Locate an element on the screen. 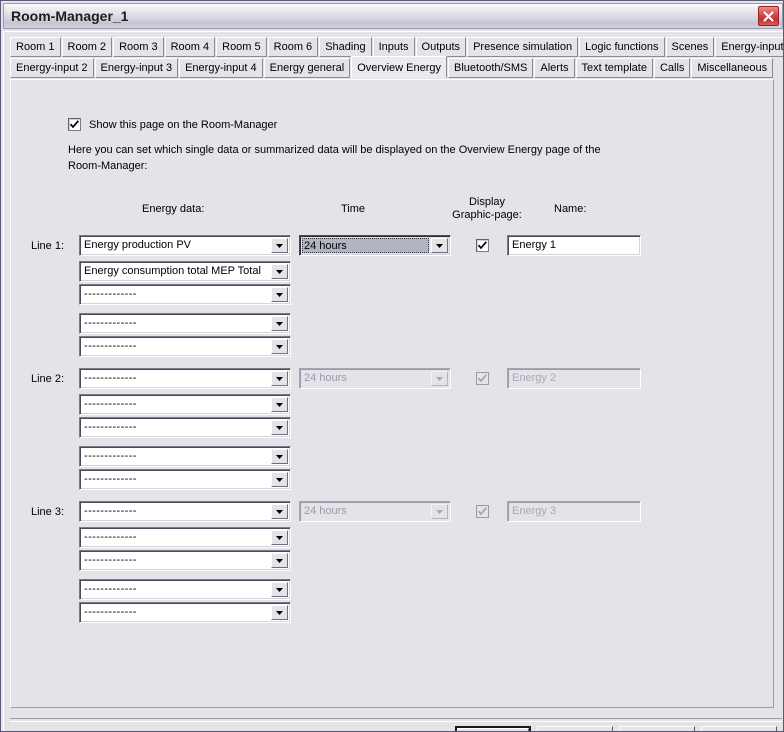 This screenshot has height=732, width=784. energy-data-combo-line3-1: ------------- is located at coordinates (185, 511).